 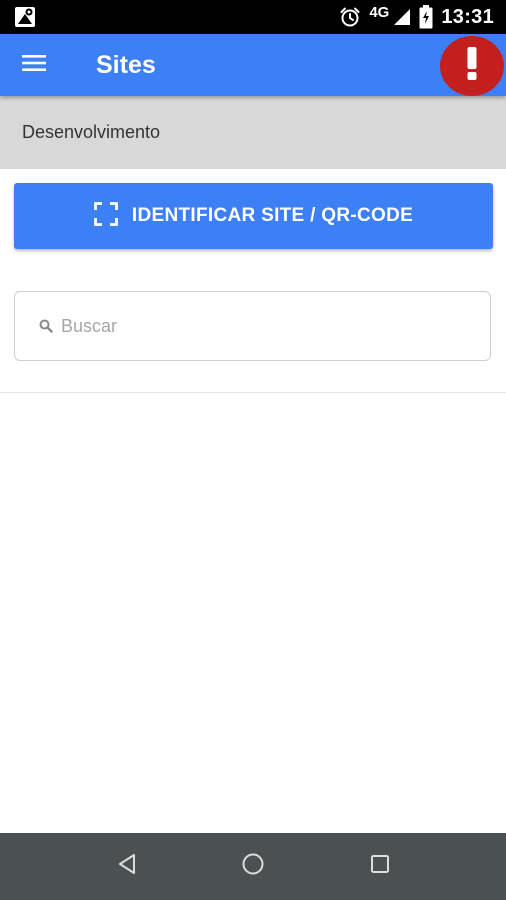 What do you see at coordinates (426, 17) in the screenshot?
I see `battery-charging-icon` at bounding box center [426, 17].